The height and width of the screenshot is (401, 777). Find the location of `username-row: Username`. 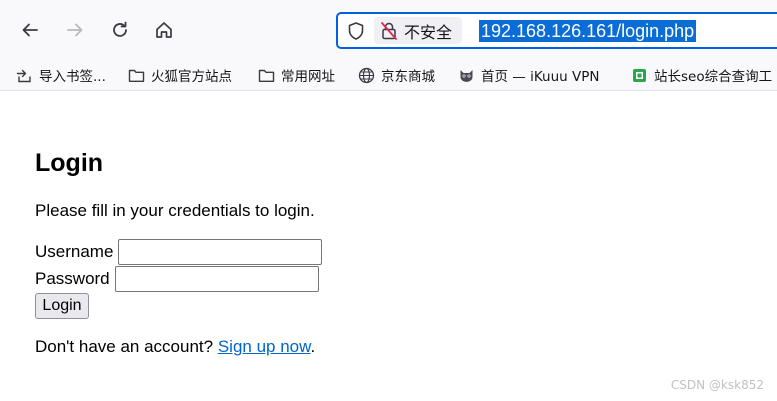

username-row: Username is located at coordinates (179, 252).